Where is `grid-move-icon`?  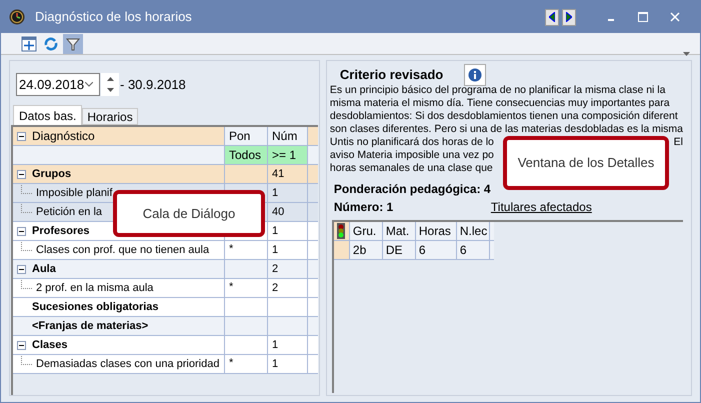
grid-move-icon is located at coordinates (29, 44).